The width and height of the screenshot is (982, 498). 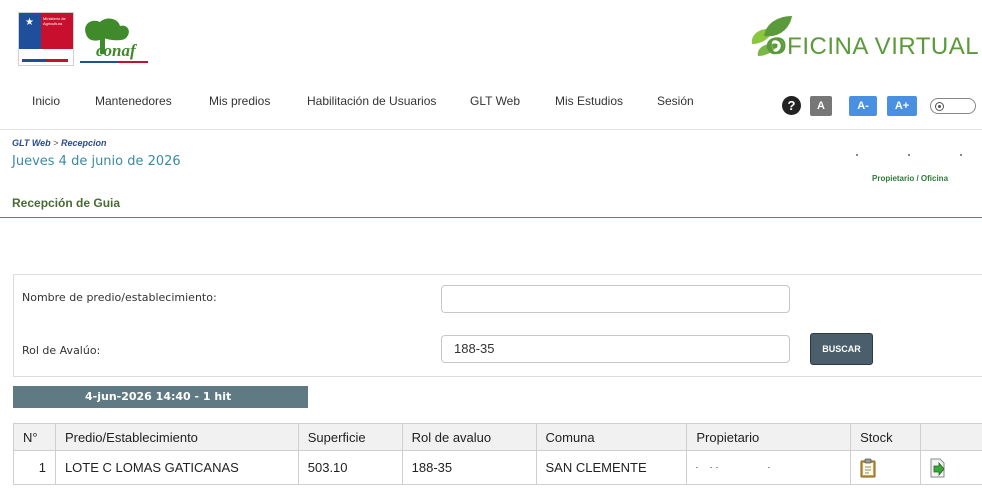 I want to click on title-divider, so click(x=491, y=217).